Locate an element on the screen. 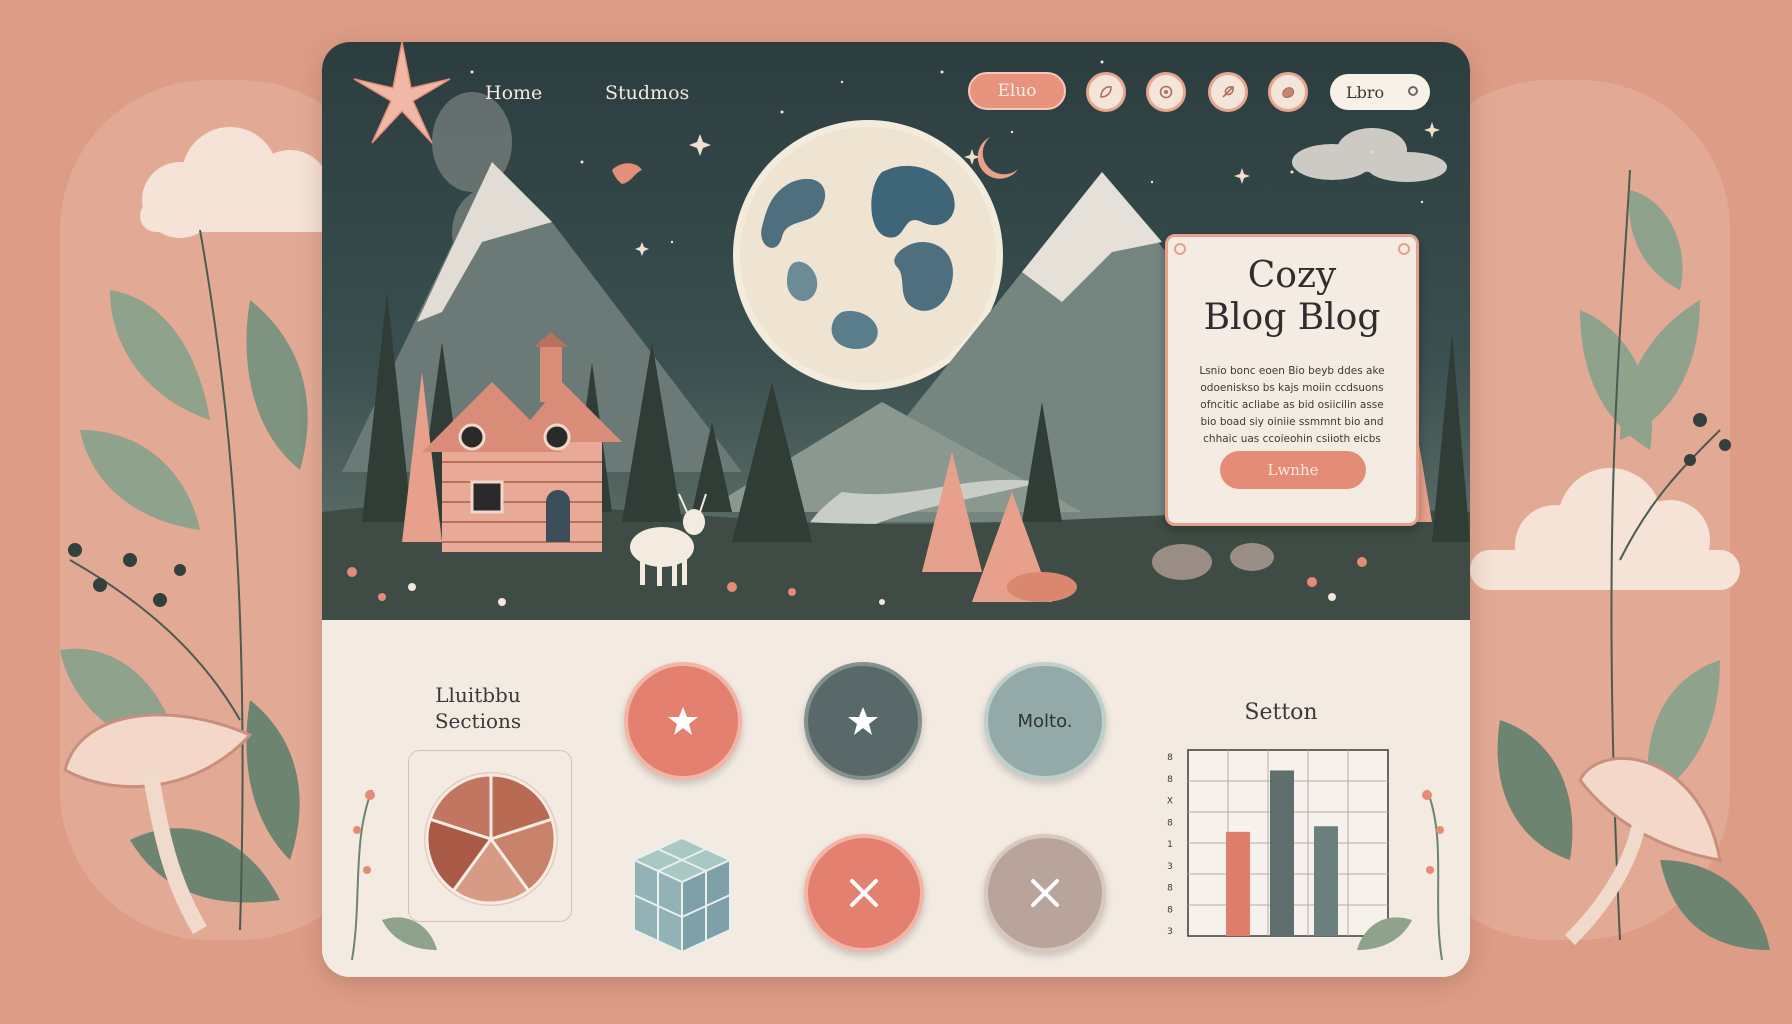 This screenshot has height=1024, width=1792. card-title: Cozy Blog Blog is located at coordinates (1292, 297).